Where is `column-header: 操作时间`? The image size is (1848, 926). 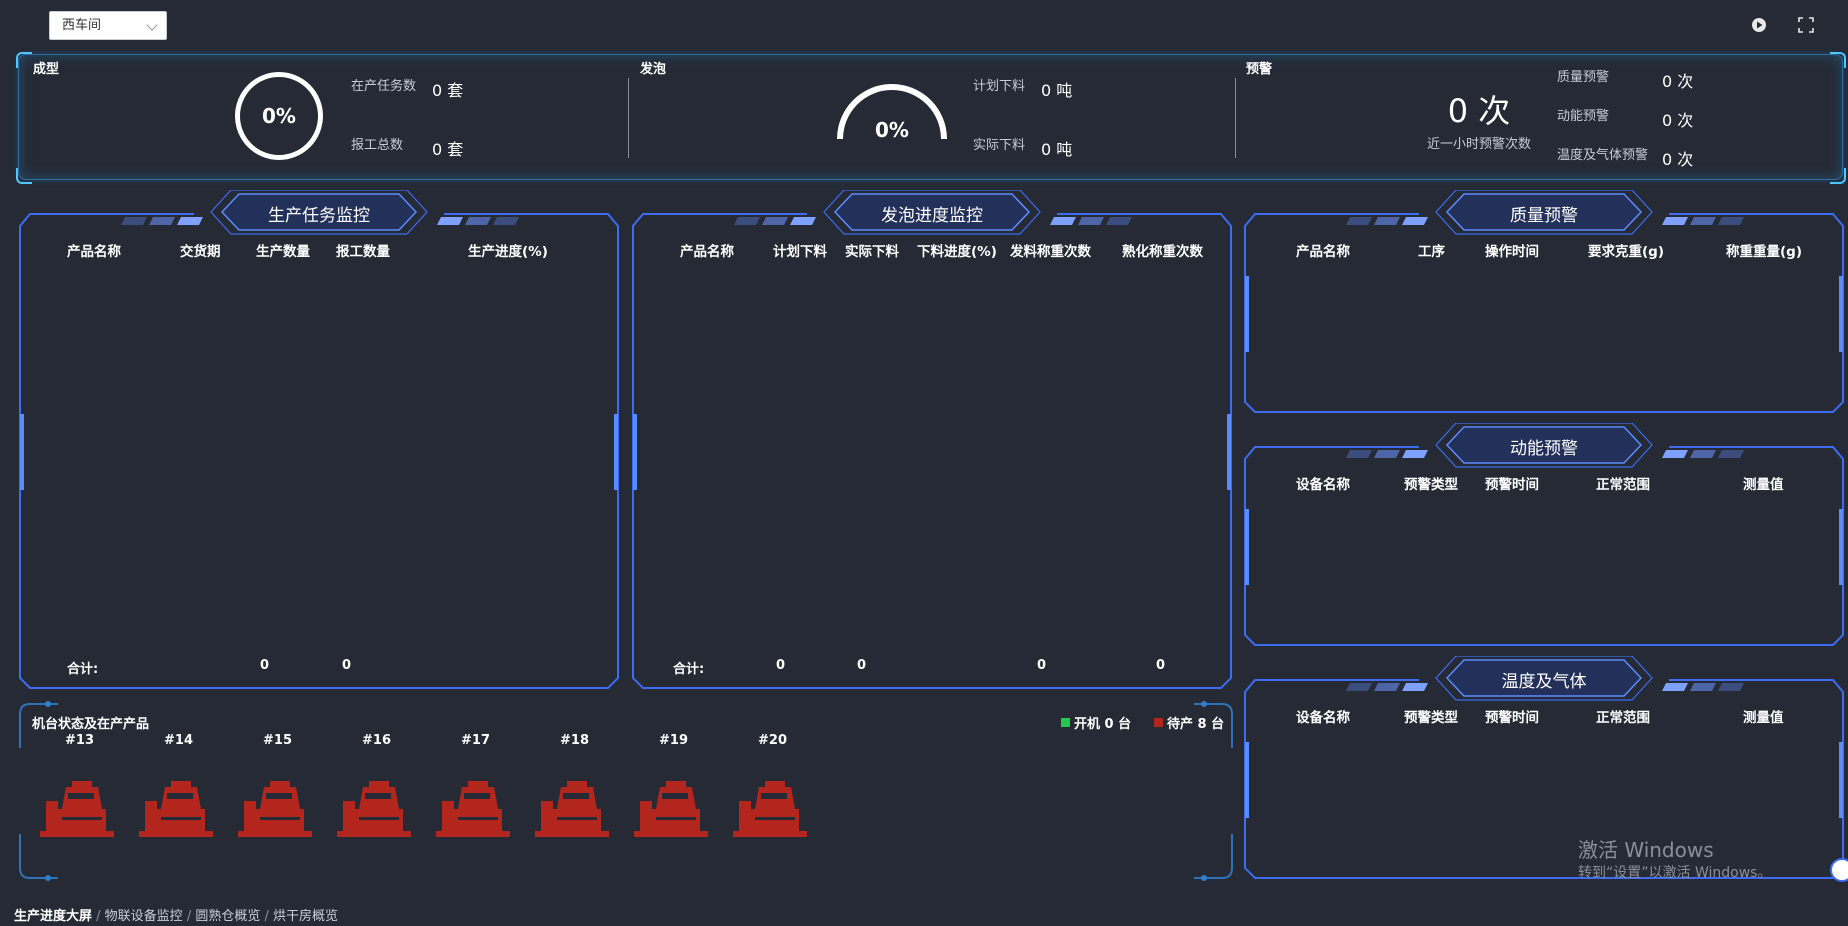
column-header: 操作时间 is located at coordinates (1512, 252).